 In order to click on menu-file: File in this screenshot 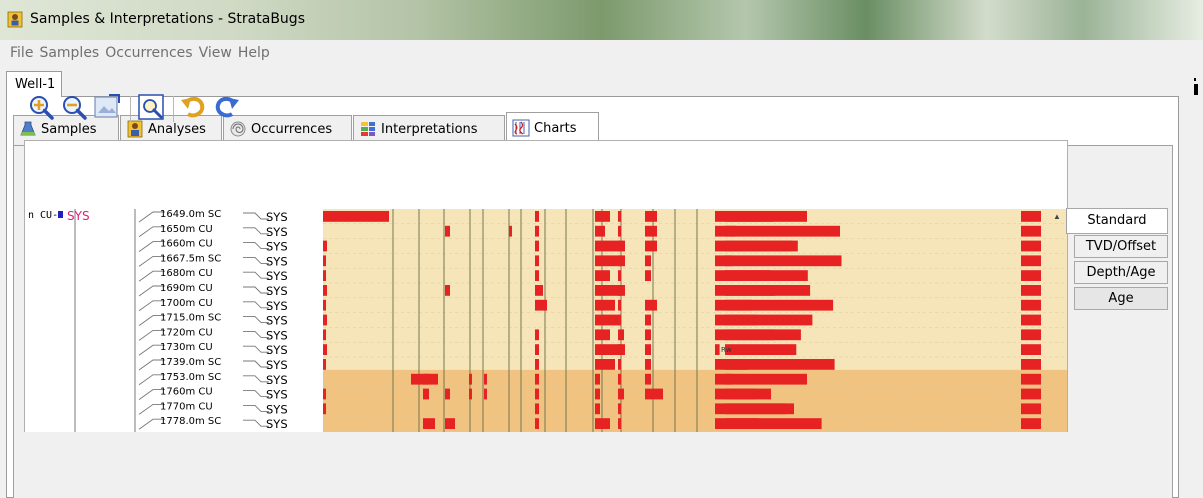, I will do `click(21, 53)`.